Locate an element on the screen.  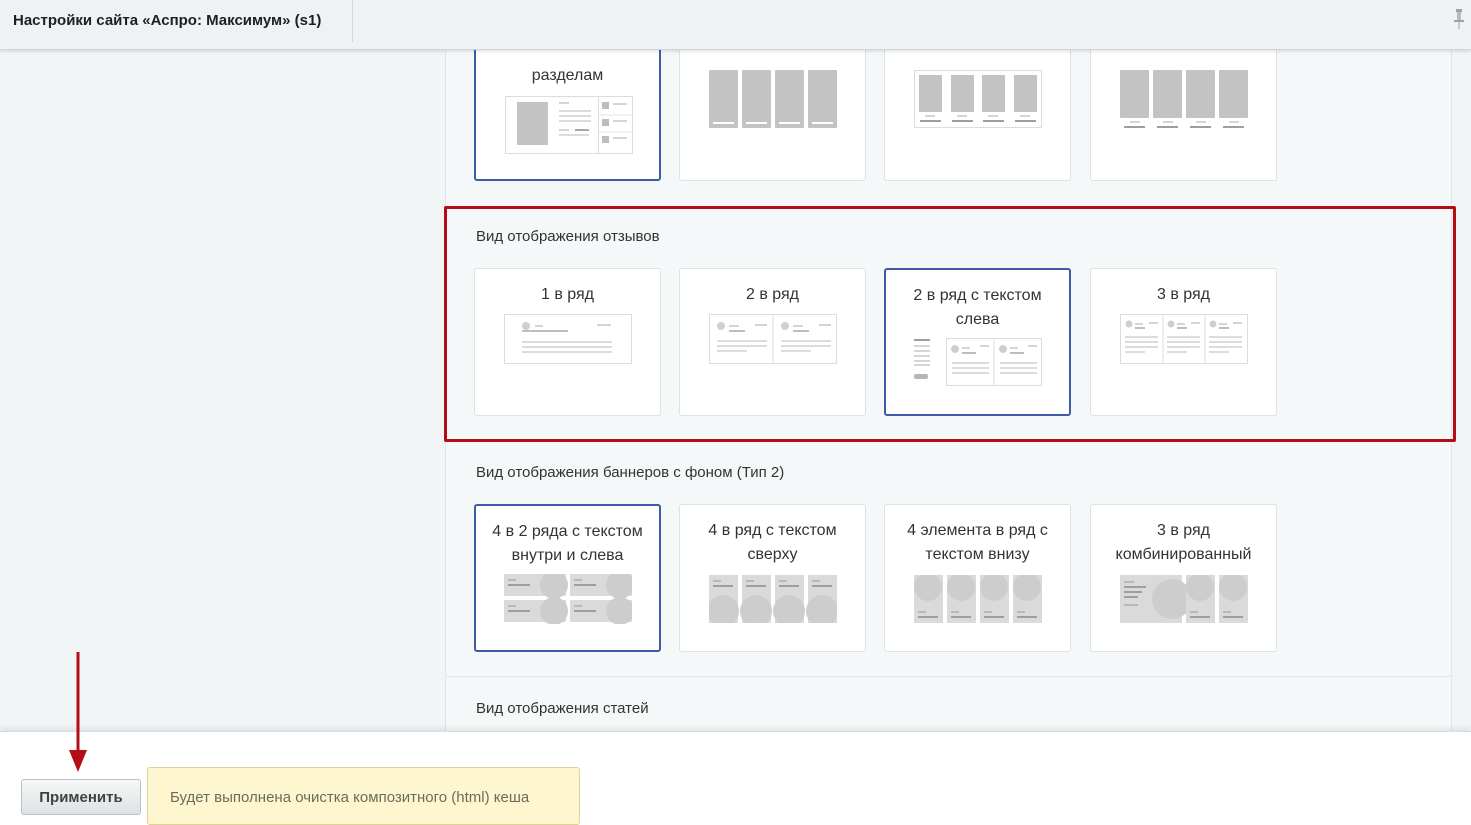
option-label: 2 в ряд is located at coordinates (772, 294).